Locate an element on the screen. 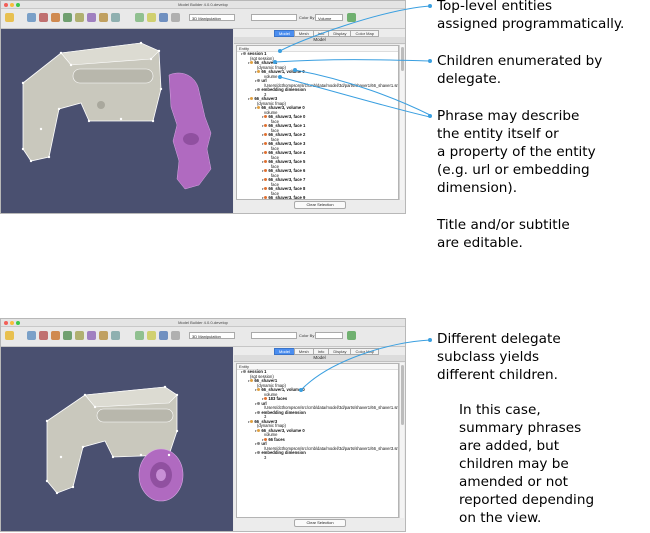 Image resolution: width=650 pixels, height=533 pixels. panel-title: Model is located at coordinates (319, 40).